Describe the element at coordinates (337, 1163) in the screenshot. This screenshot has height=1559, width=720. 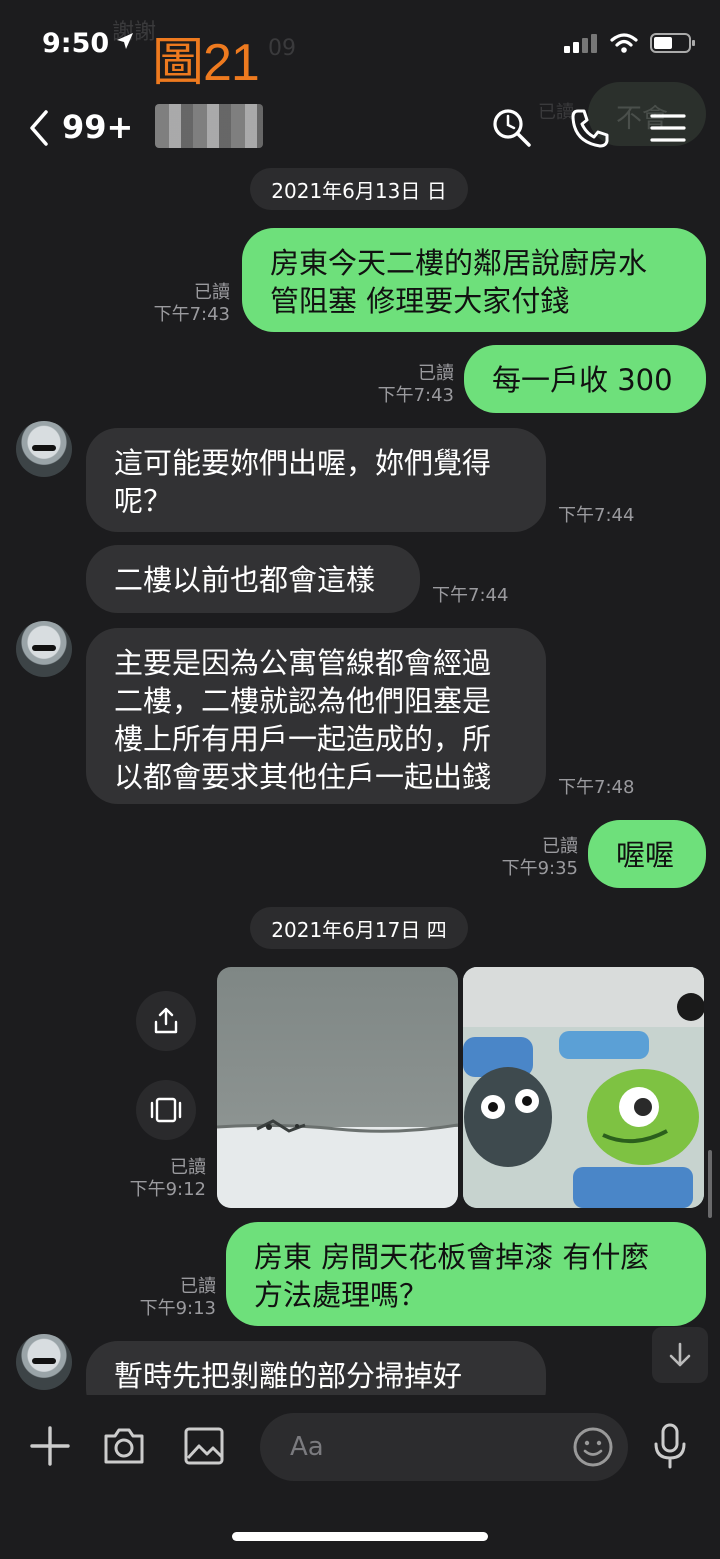
I see `ceiling-photo-image` at that location.